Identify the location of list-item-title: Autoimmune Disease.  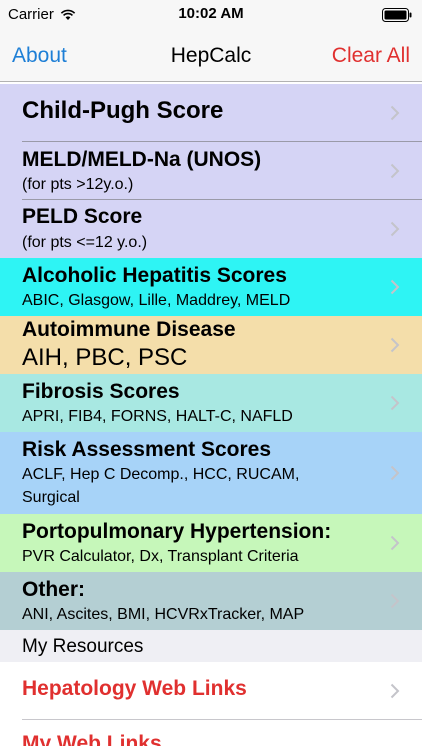
(129, 329).